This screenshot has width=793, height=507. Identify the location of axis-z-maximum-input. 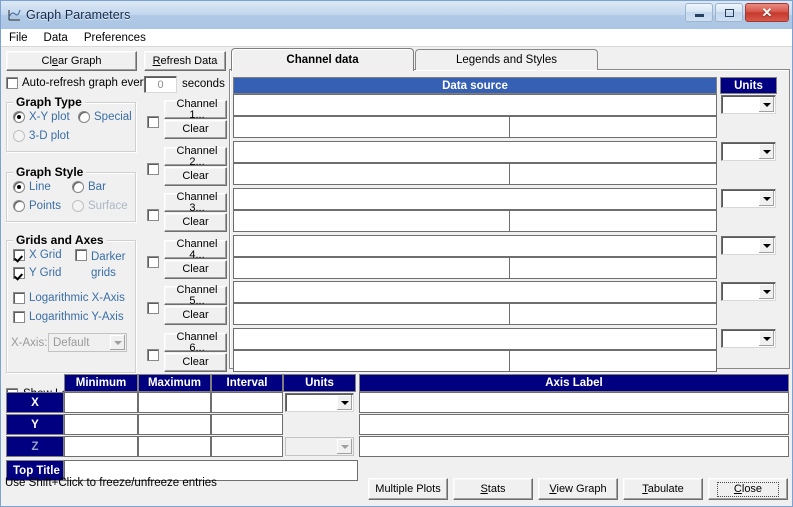
(174, 446).